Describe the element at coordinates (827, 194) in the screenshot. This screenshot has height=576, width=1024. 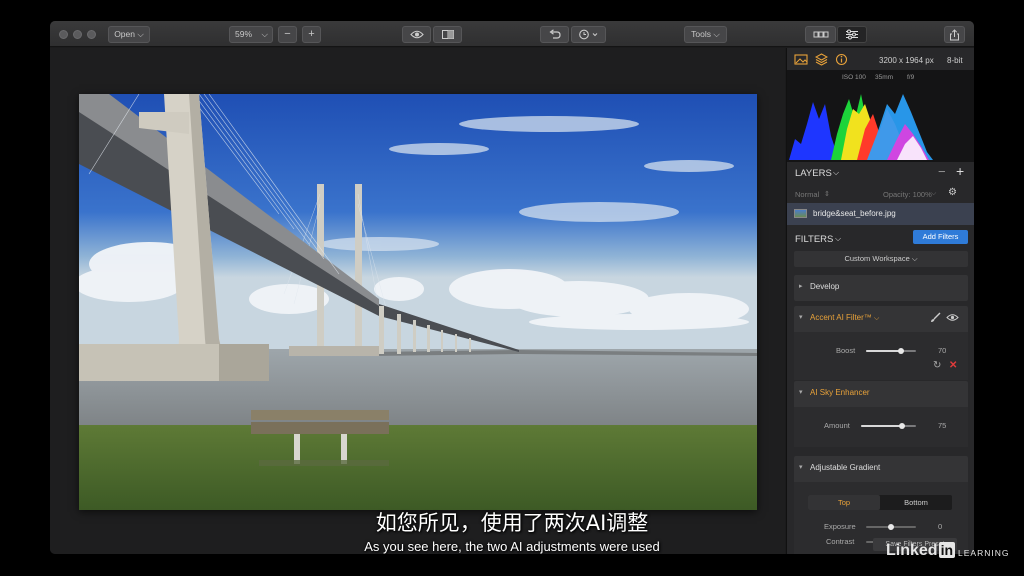
I see `stepper-icon: ⇕` at that location.